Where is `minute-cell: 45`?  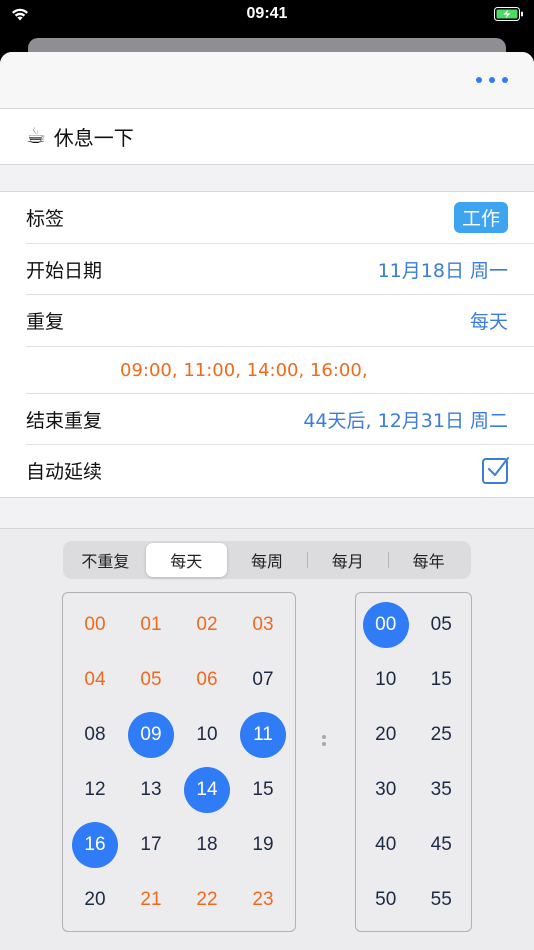 minute-cell: 45 is located at coordinates (442, 844).